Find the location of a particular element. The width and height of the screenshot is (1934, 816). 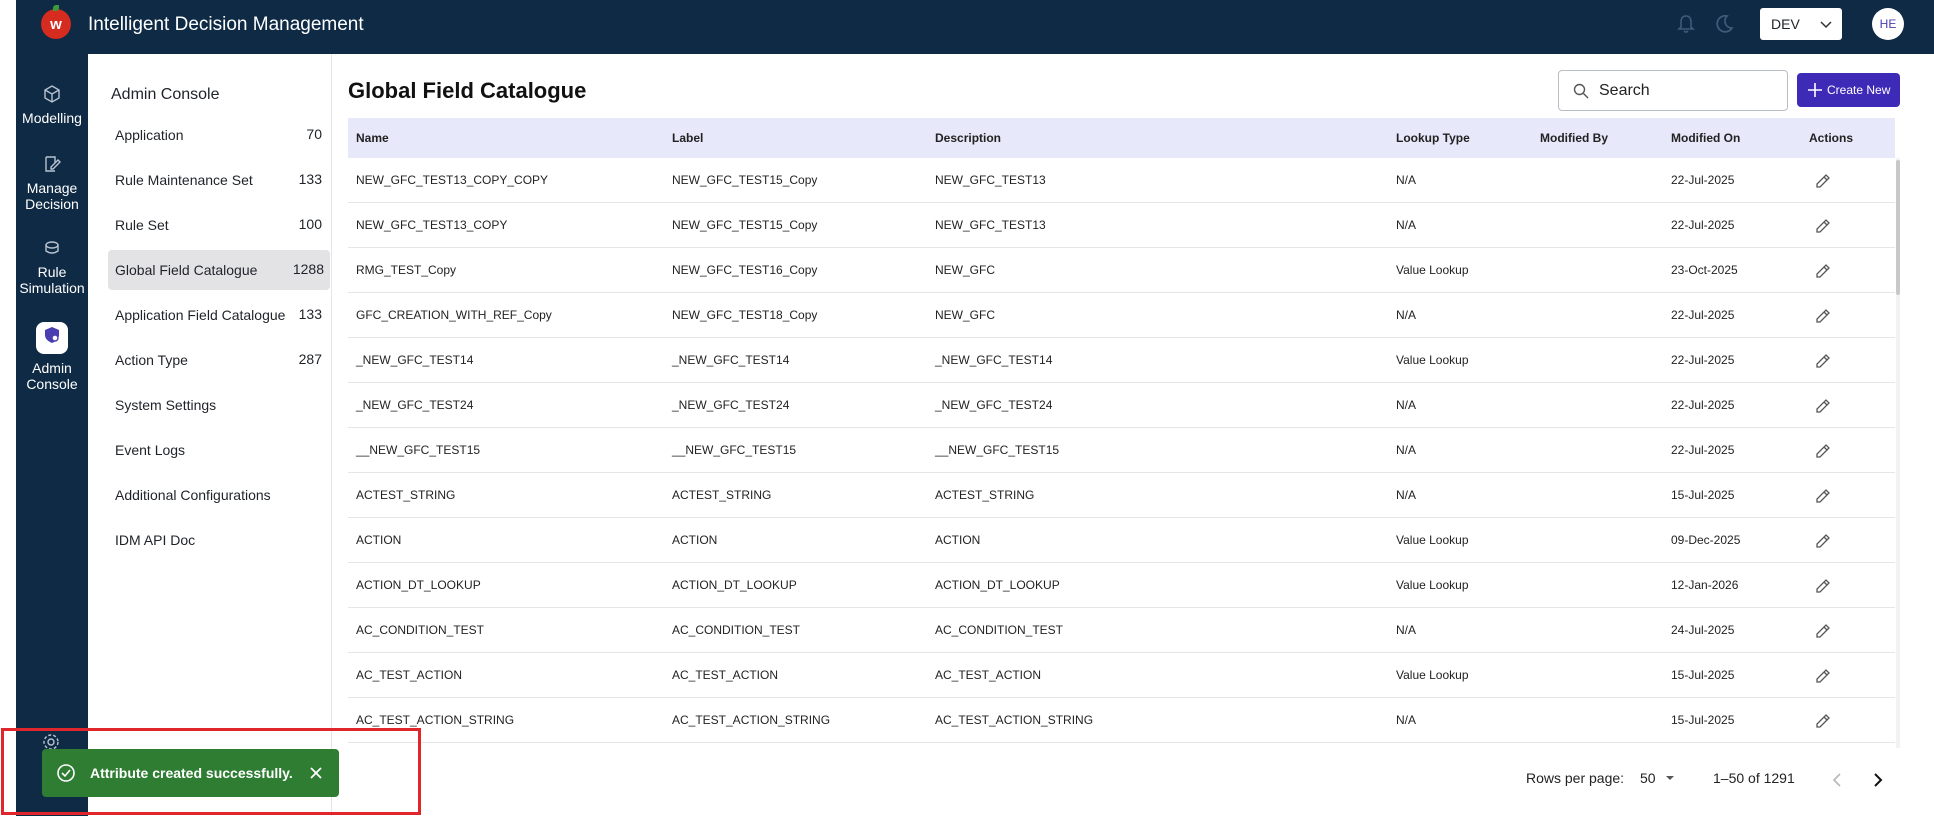

subnav-item-application: Application 70 is located at coordinates (218, 135).